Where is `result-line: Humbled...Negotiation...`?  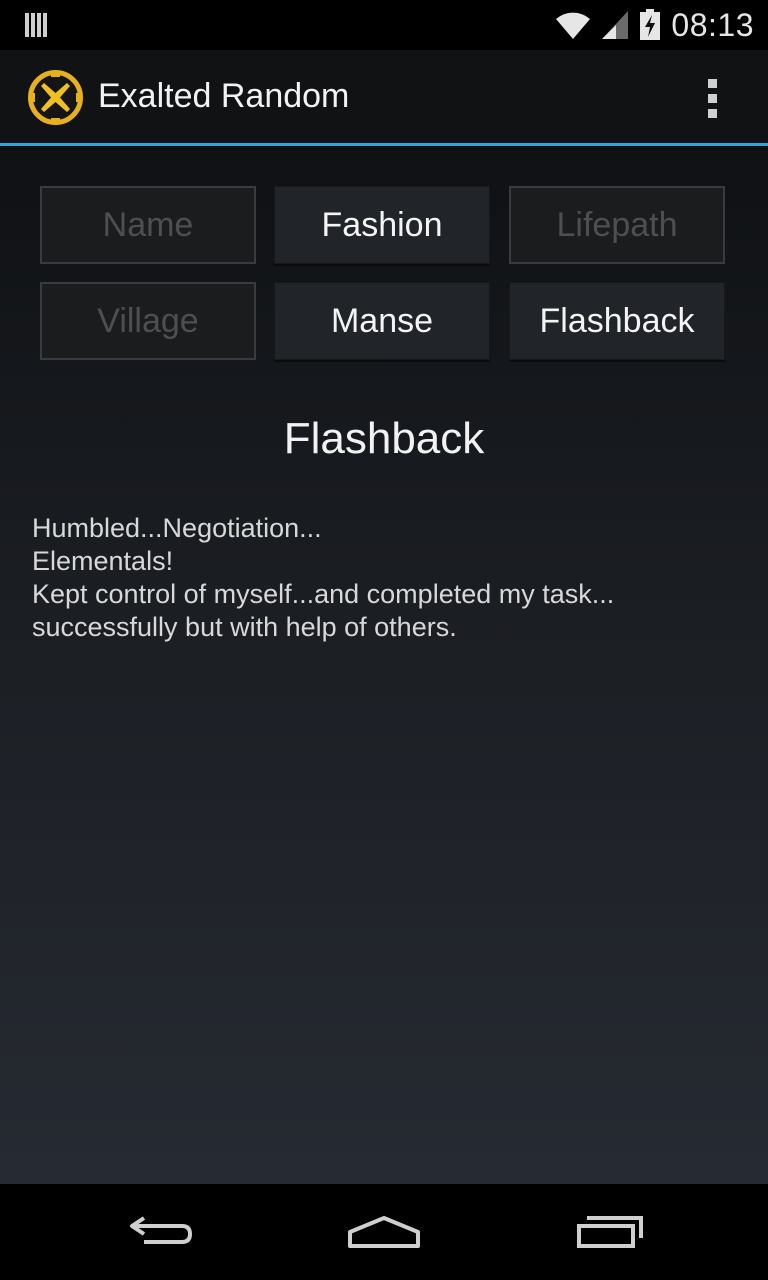
result-line: Humbled...Negotiation... is located at coordinates (177, 528).